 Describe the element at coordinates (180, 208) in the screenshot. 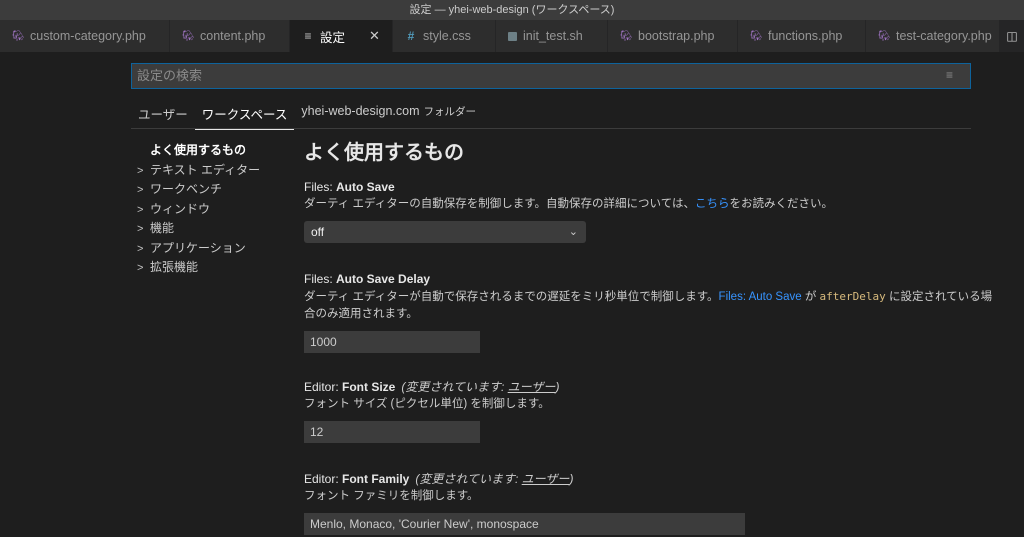

I see `toc-item-label: ウィンドウ` at that location.